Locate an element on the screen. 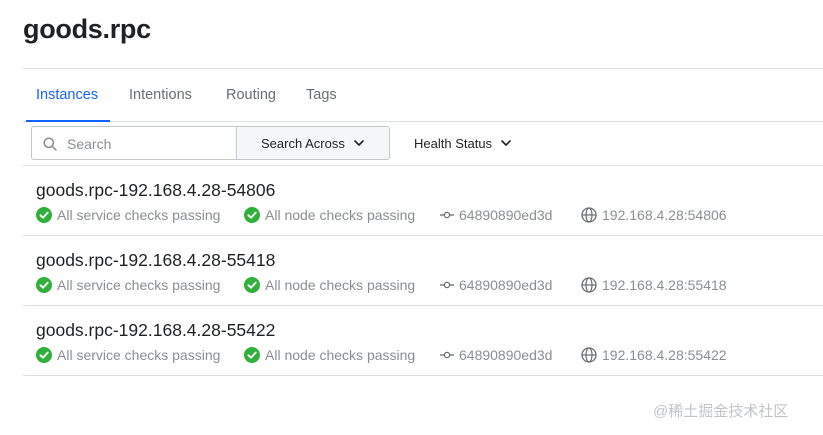 The height and width of the screenshot is (435, 823). tab-bar: Instances Intentions Routing Tags is located at coordinates (423, 95).